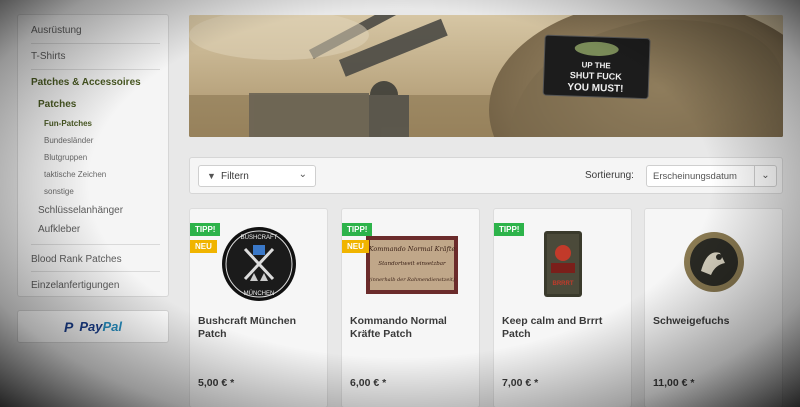 This screenshot has width=800, height=407. I want to click on helmet-patch-line-1: UP THE, so click(596, 65).